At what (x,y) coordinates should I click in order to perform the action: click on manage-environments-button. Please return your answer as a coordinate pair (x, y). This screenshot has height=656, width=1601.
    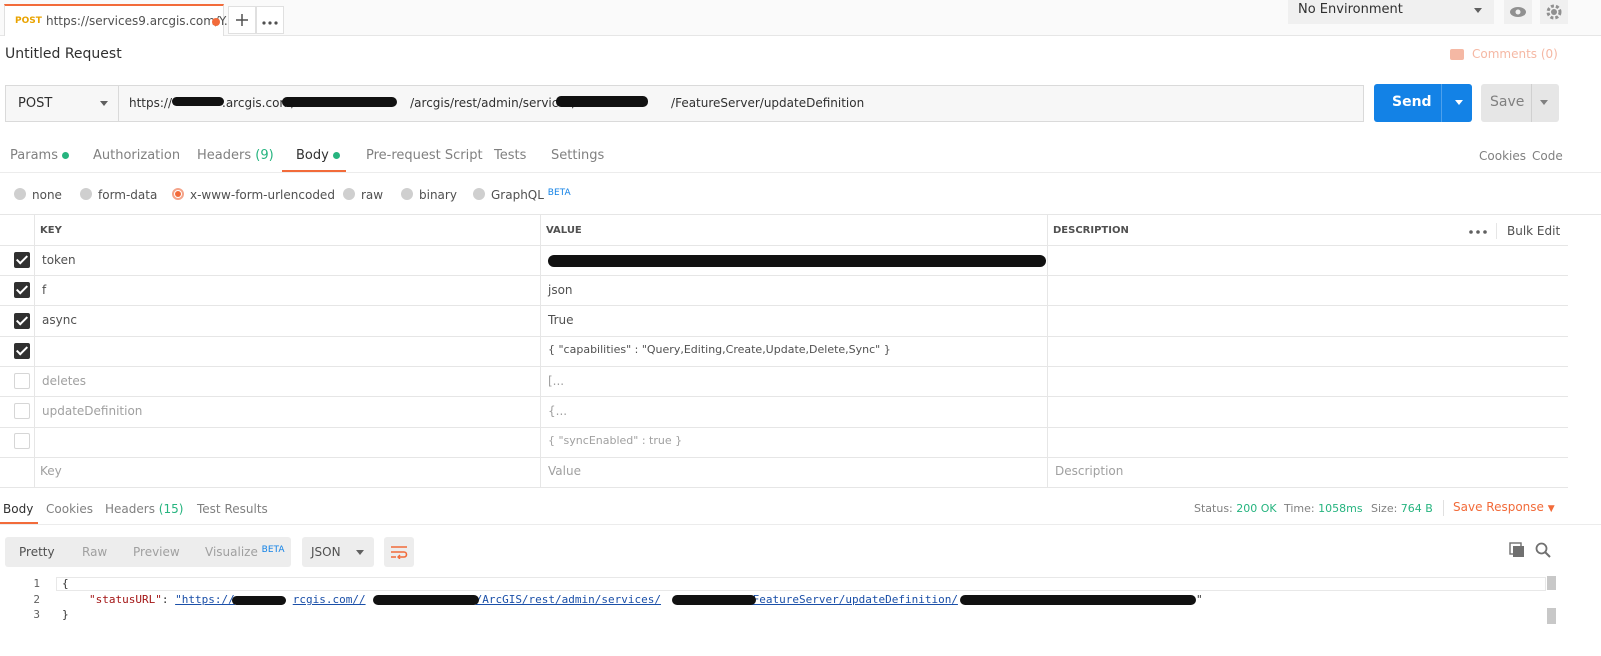
    Looking at the image, I should click on (1554, 12).